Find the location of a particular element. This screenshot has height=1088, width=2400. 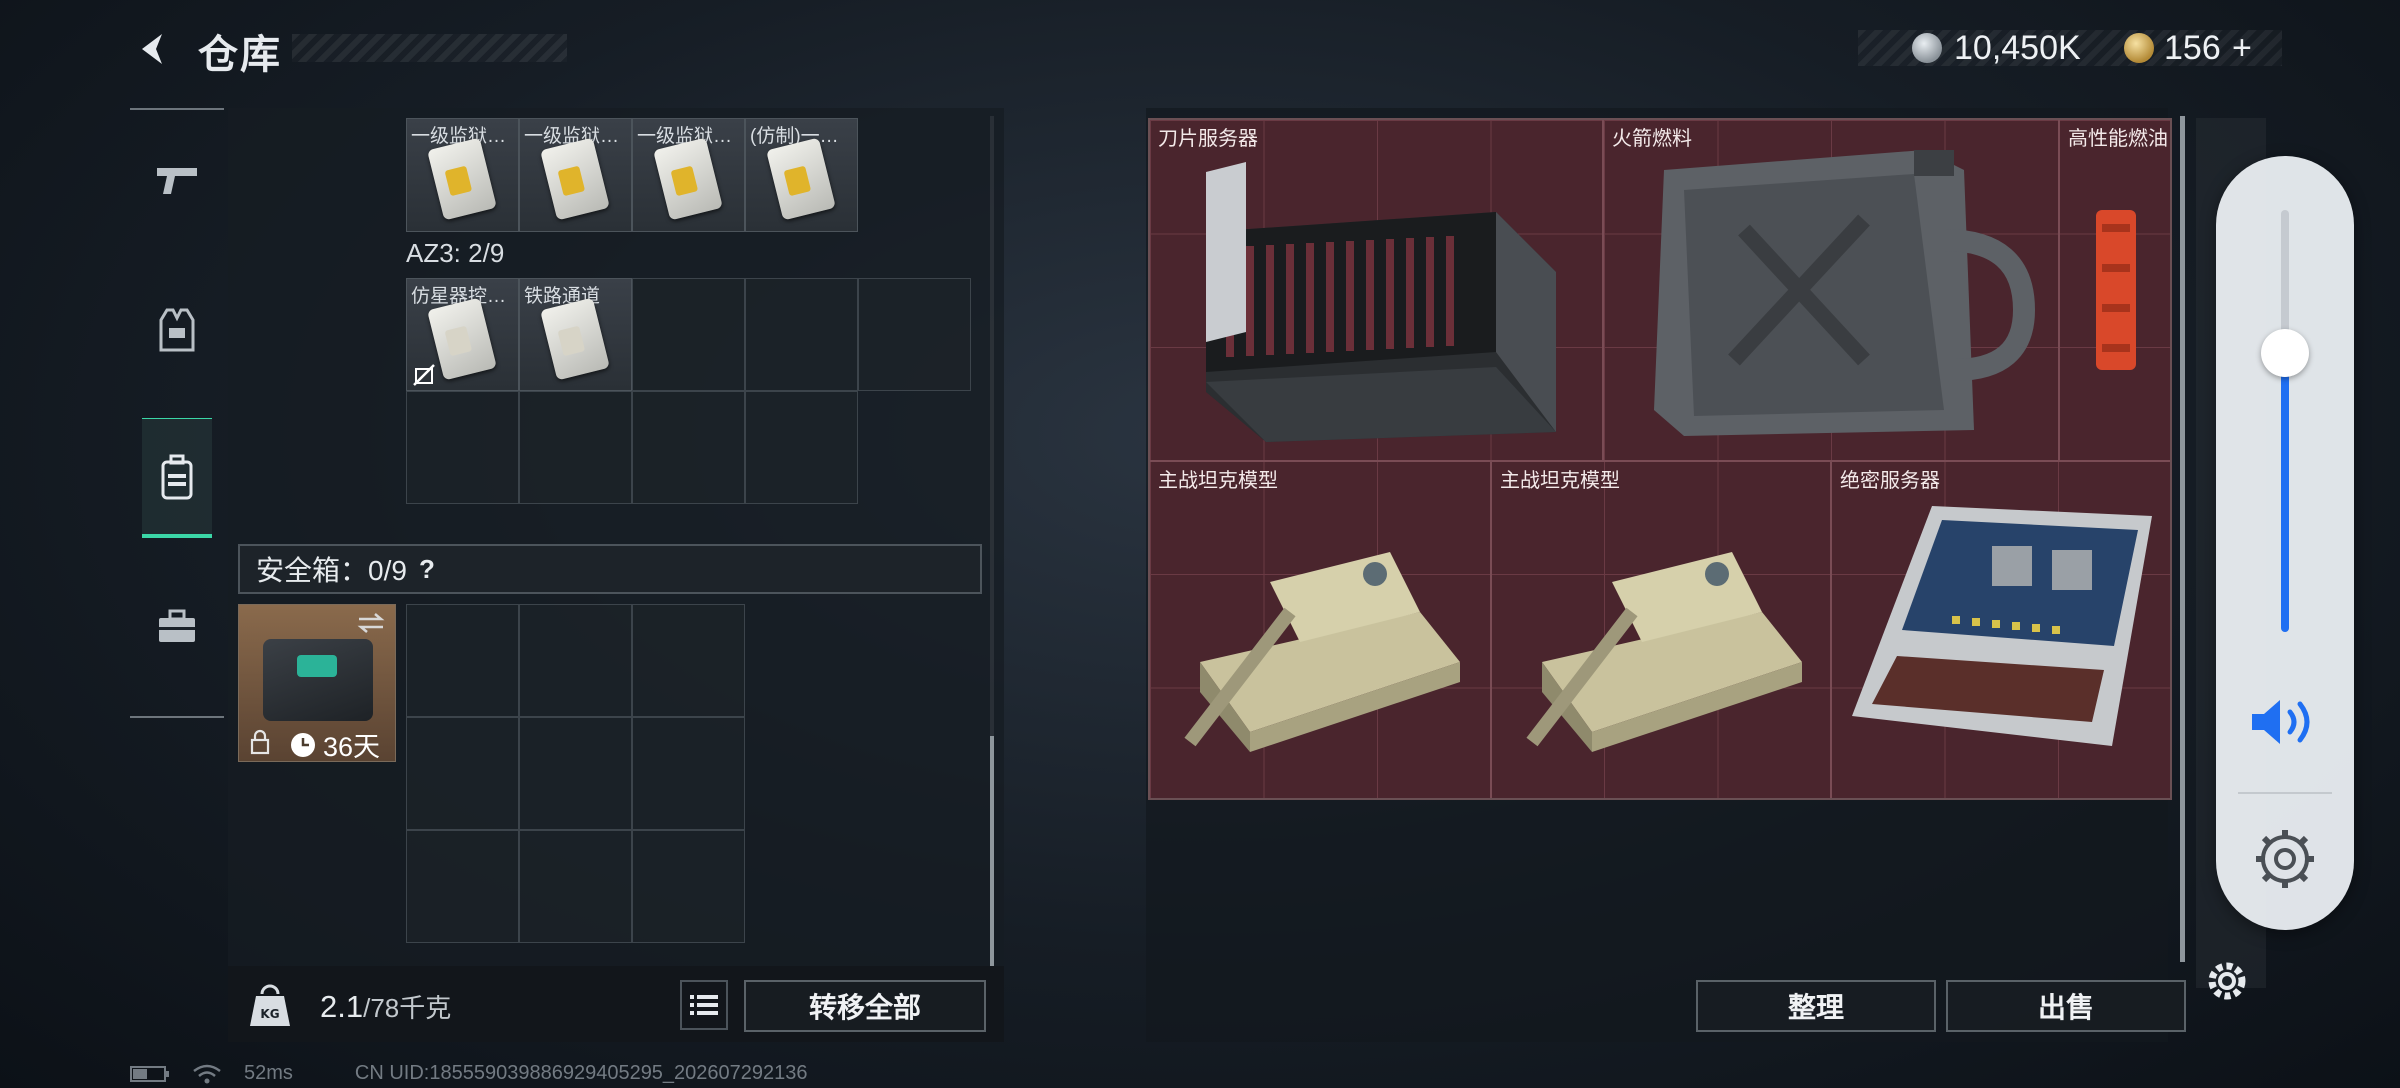

timer-text: 36天 is located at coordinates (352, 747).